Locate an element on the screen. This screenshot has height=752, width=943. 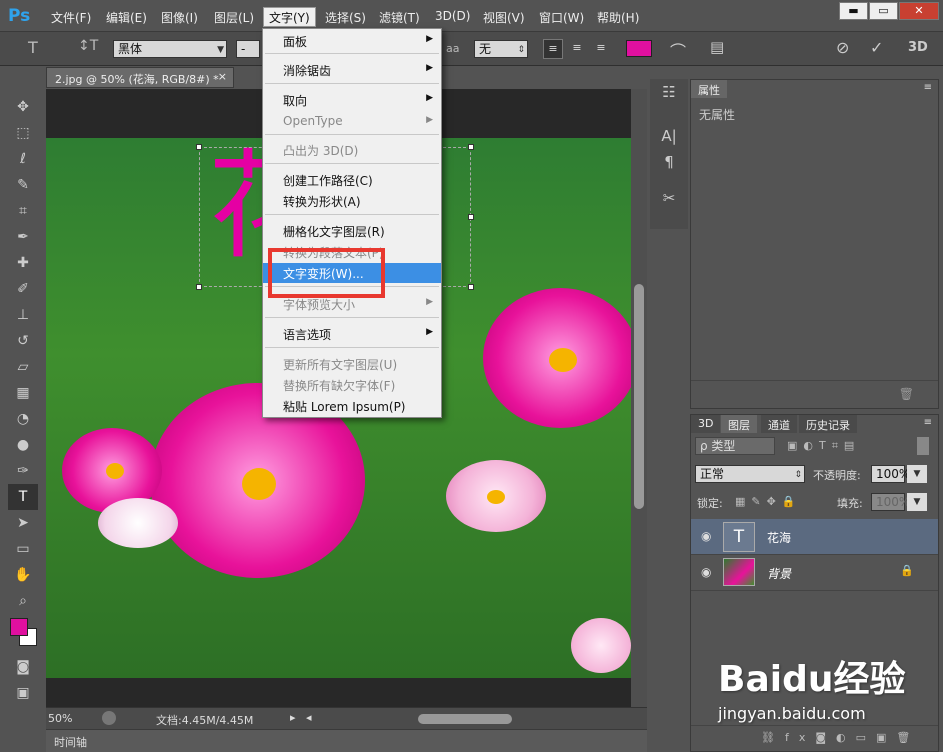
menu-3d: 3D(D) is located at coordinates (452, 18).